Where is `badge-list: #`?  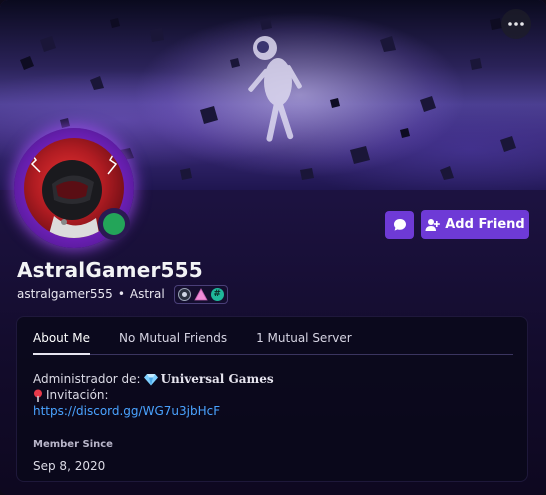
badge-list: # is located at coordinates (200, 294).